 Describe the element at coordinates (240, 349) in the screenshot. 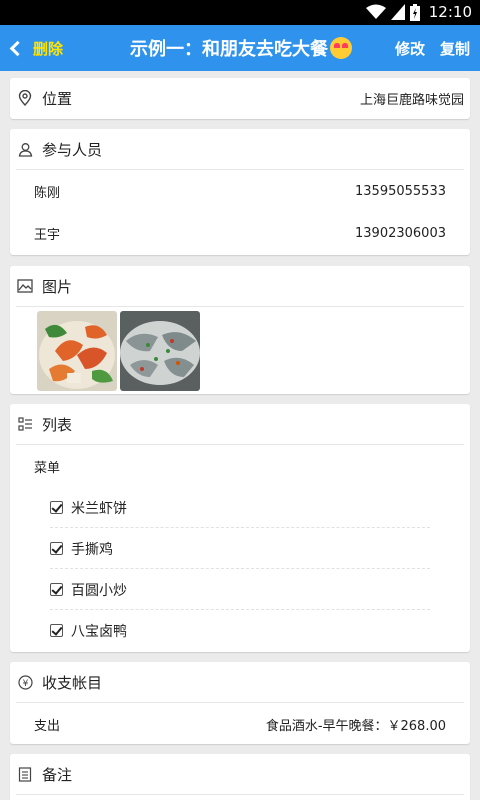

I see `photo-strip` at that location.